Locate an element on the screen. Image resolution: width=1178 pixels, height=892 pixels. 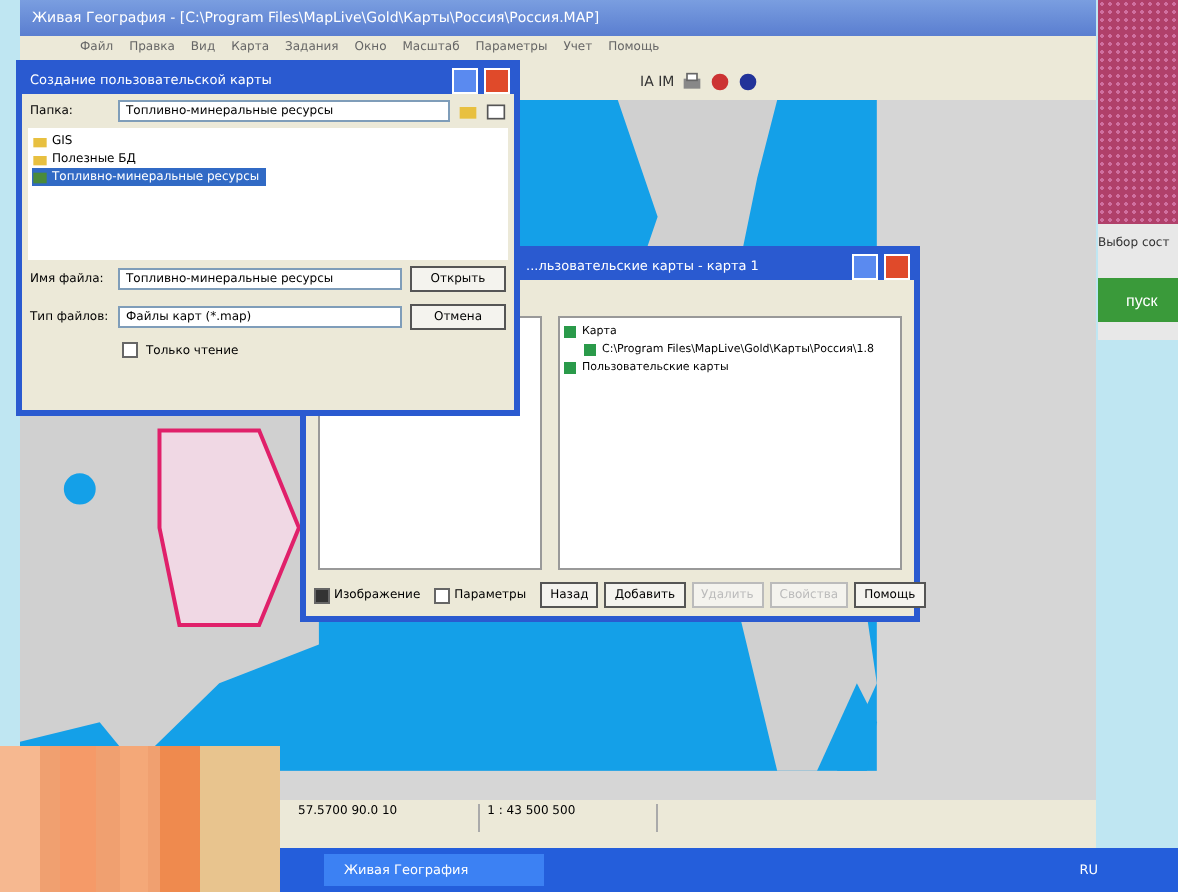
close-button is located at coordinates (497, 80).